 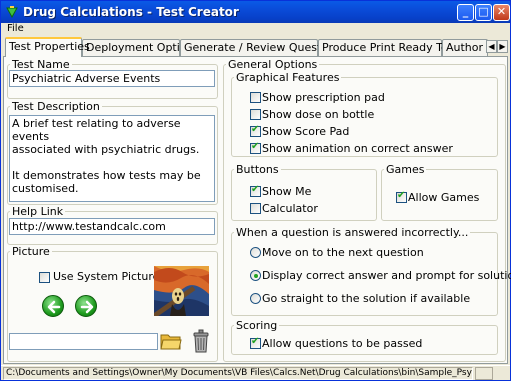 What do you see at coordinates (140, 47) in the screenshot?
I see `tab-deployment-options: Deployment Options` at bounding box center [140, 47].